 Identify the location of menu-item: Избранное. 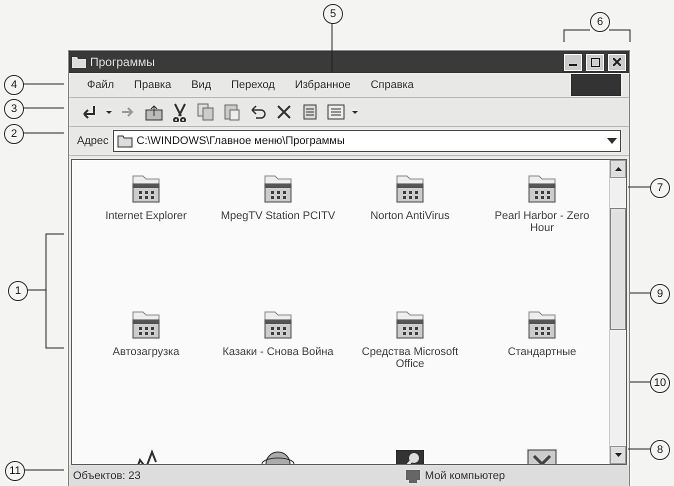
(322, 85).